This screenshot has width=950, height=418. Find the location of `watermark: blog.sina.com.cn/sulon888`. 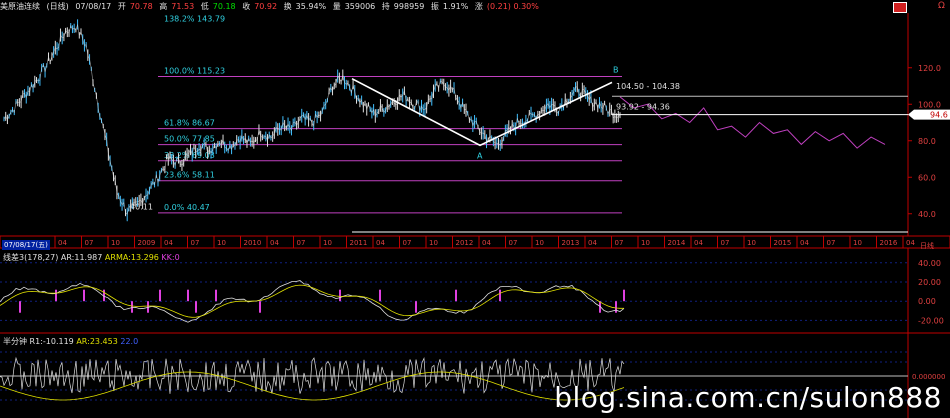

watermark: blog.sina.com.cn/sulon888 is located at coordinates (748, 397).